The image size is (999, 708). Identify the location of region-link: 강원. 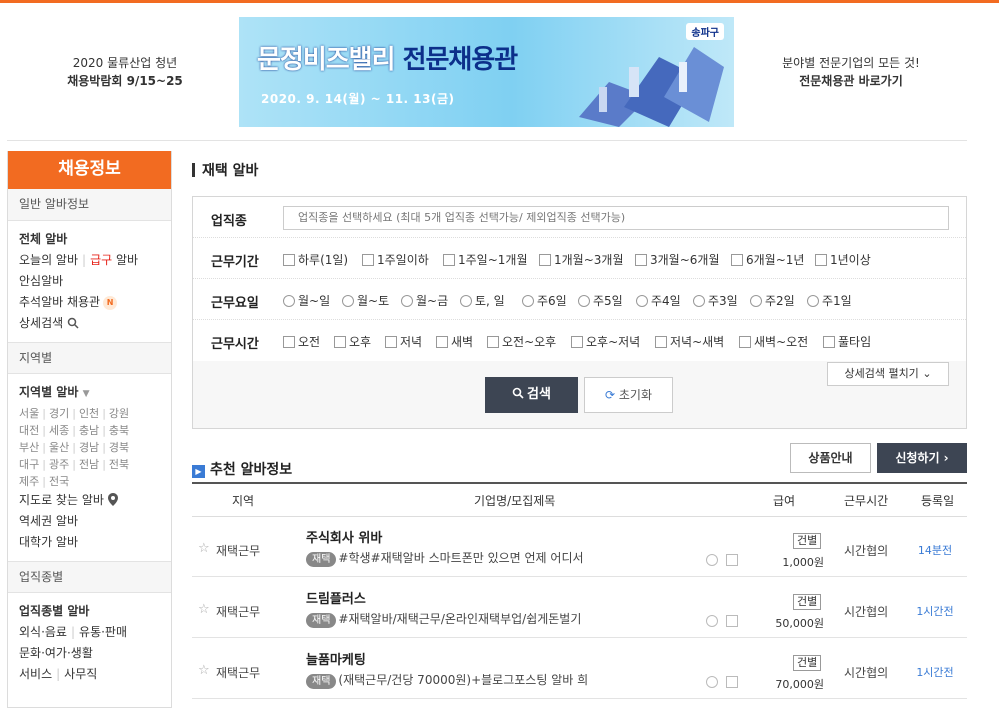
(119, 413).